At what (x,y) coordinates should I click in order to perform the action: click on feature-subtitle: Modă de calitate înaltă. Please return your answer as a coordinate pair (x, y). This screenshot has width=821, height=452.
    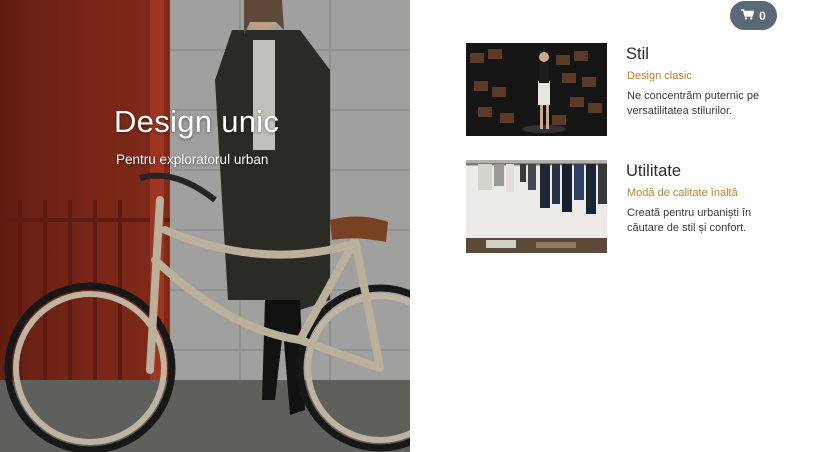
    Looking at the image, I should click on (682, 193).